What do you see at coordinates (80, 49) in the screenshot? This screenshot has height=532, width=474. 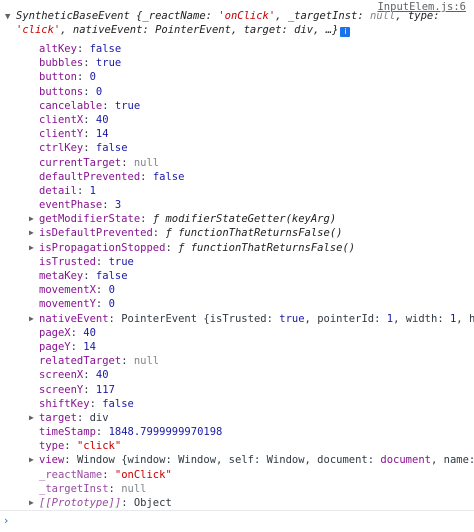 I see `property-entry: altKey: false` at bounding box center [80, 49].